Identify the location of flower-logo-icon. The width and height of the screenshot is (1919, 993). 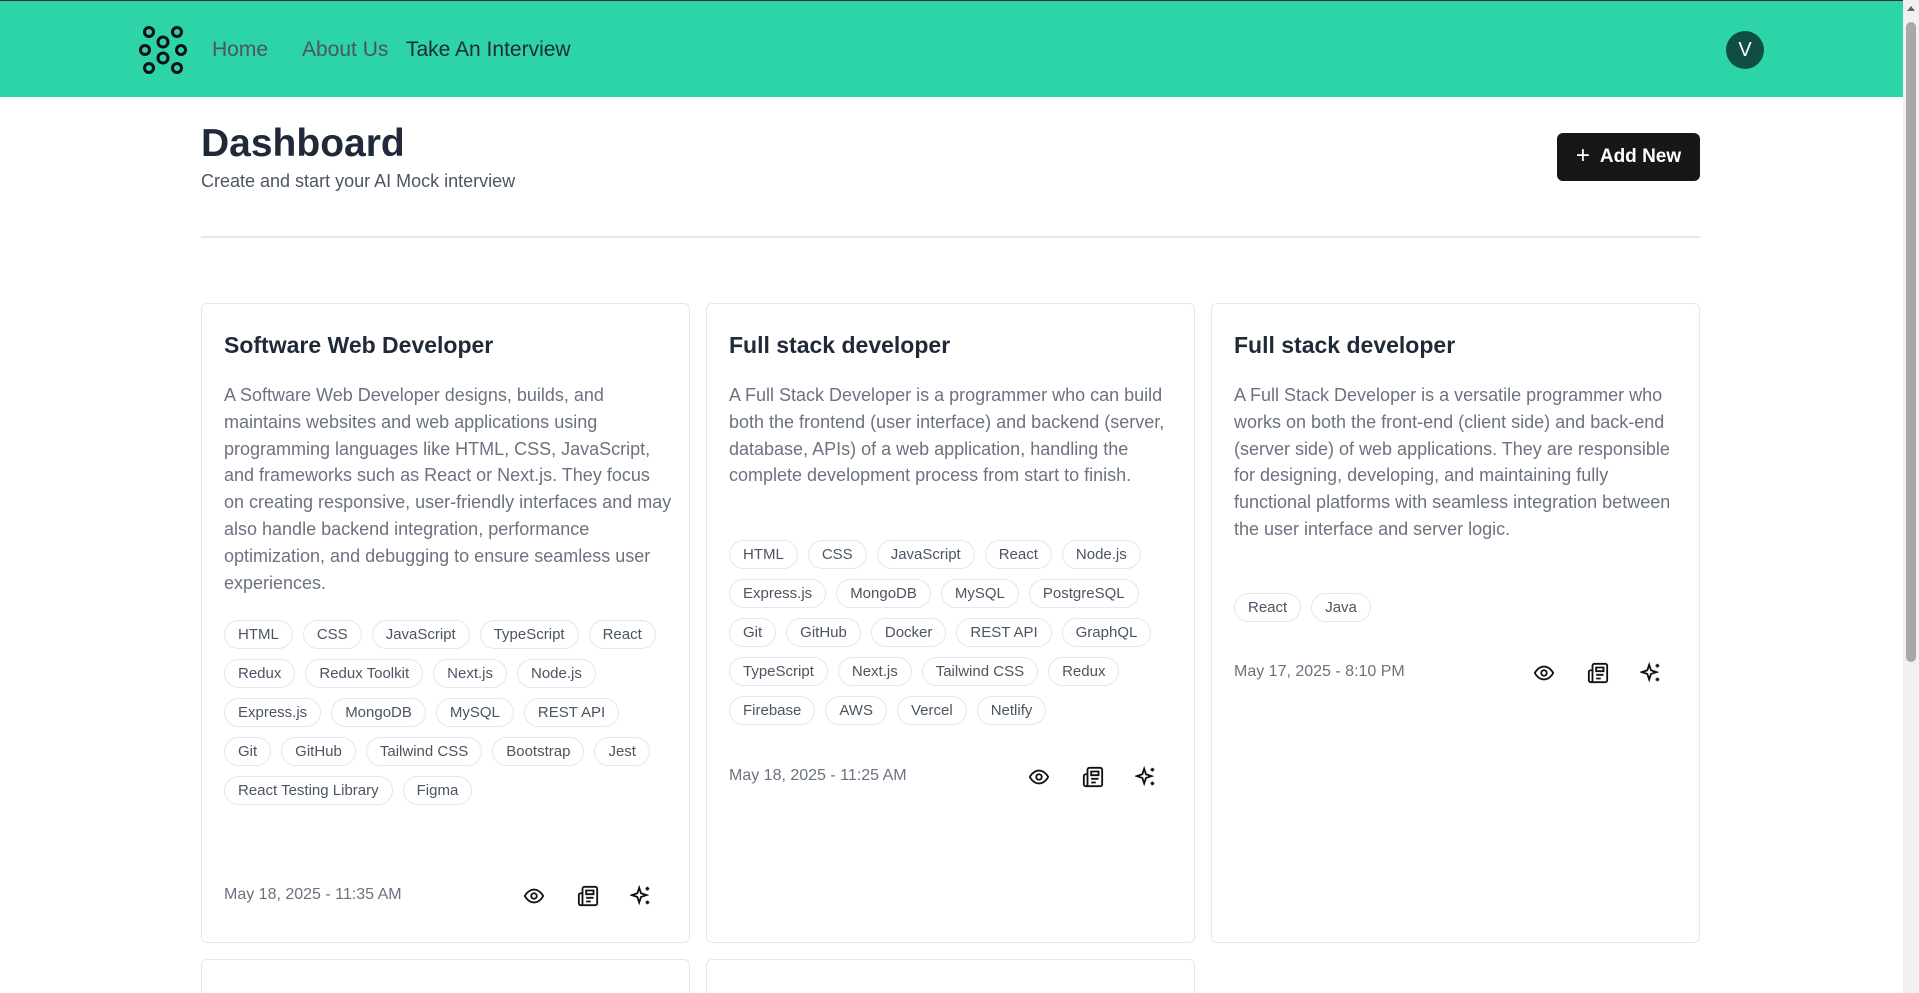
(163, 50).